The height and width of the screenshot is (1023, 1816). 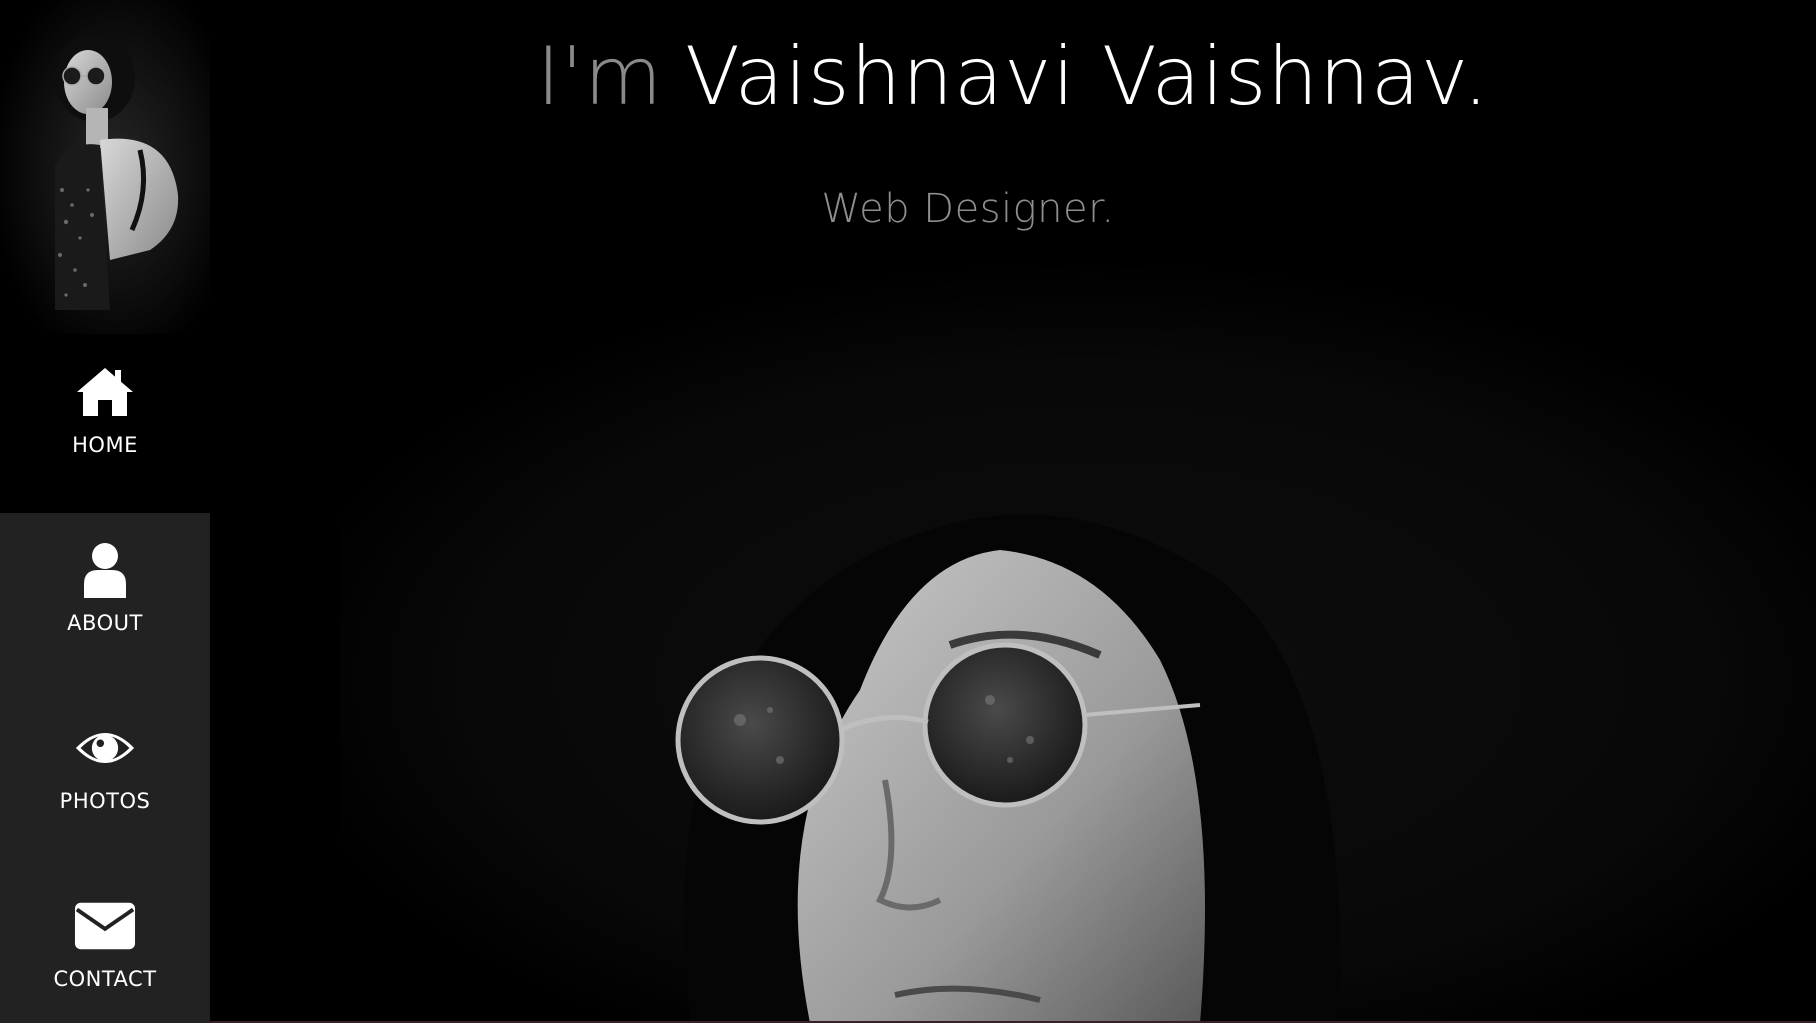 I want to click on user-icon, so click(x=105, y=570).